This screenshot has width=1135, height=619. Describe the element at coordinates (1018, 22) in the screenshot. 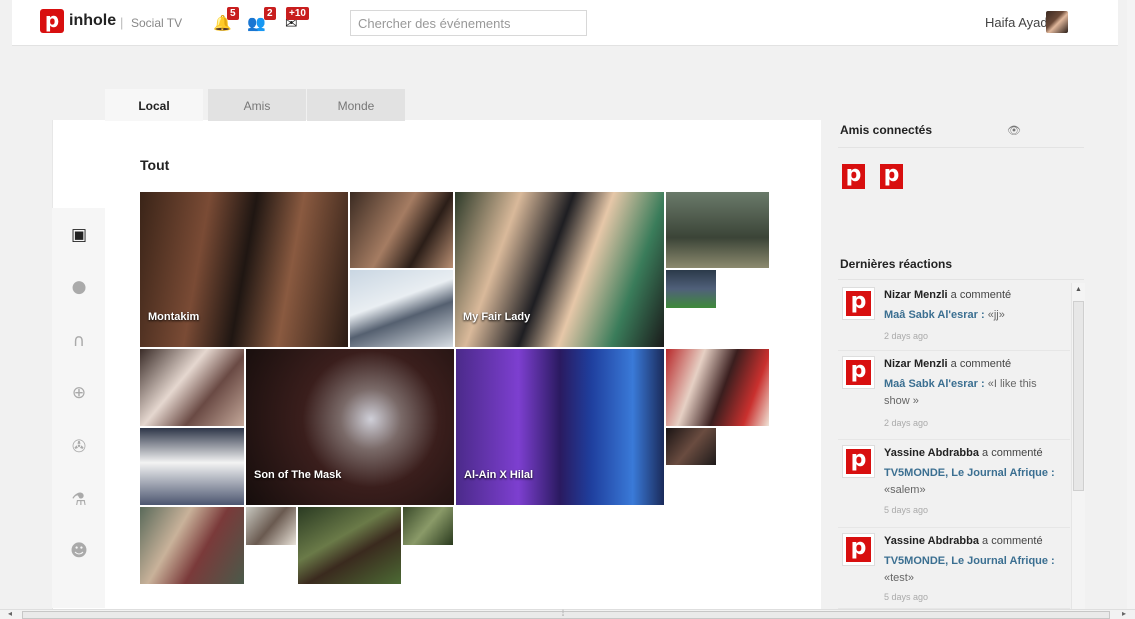

I see `user-name: Haifa Ayadi` at that location.